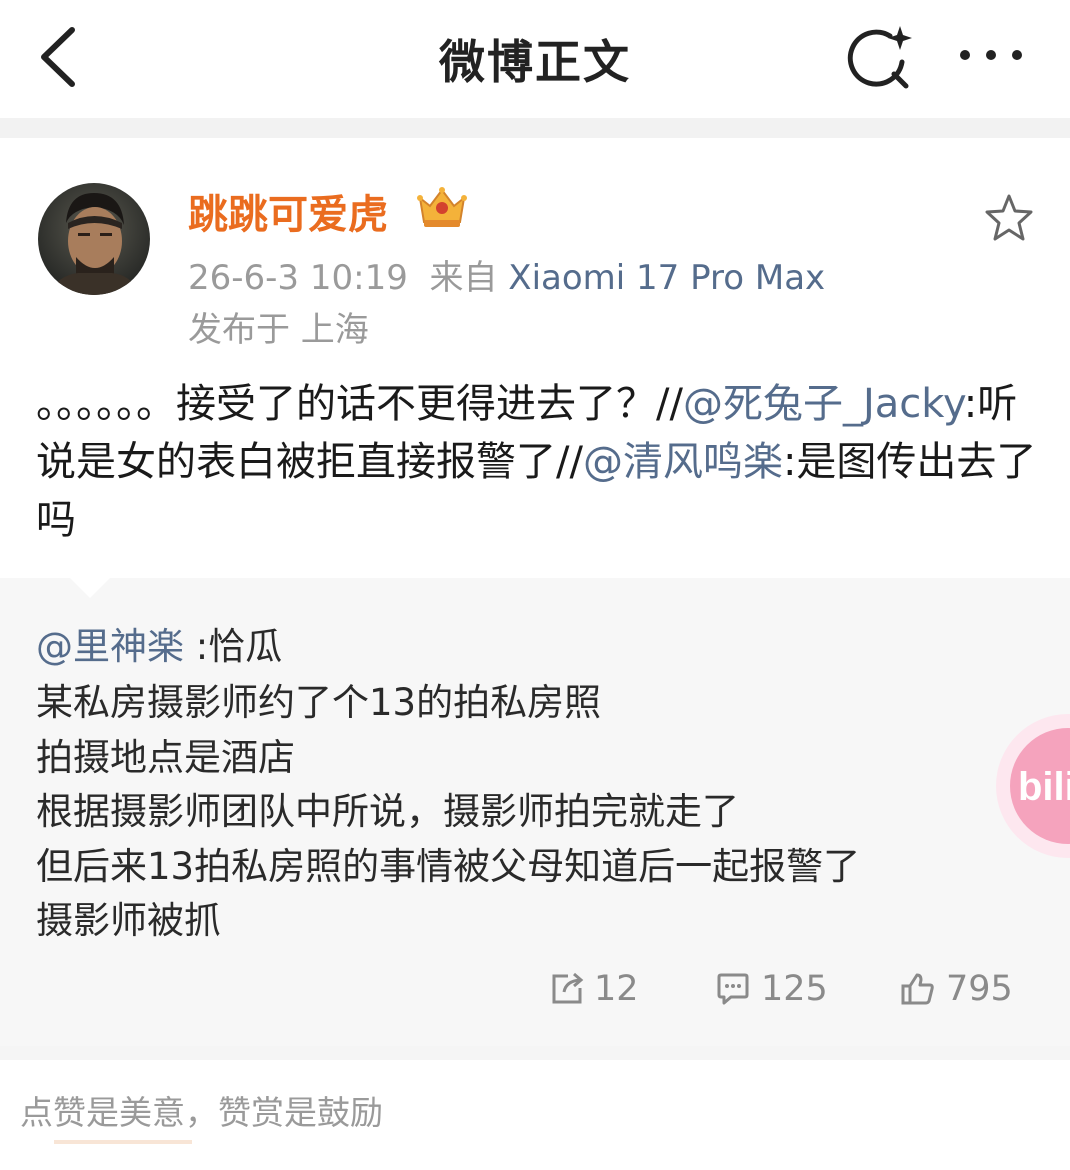 Image resolution: width=1070 pixels, height=1170 pixels. Describe the element at coordinates (201, 1112) in the screenshot. I see `reward-prompt: 点赞是美意，赞赏是鼓励` at that location.